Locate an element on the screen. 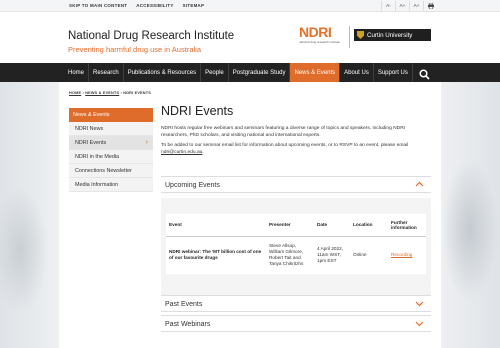  cell-further: Recording is located at coordinates (407, 255).